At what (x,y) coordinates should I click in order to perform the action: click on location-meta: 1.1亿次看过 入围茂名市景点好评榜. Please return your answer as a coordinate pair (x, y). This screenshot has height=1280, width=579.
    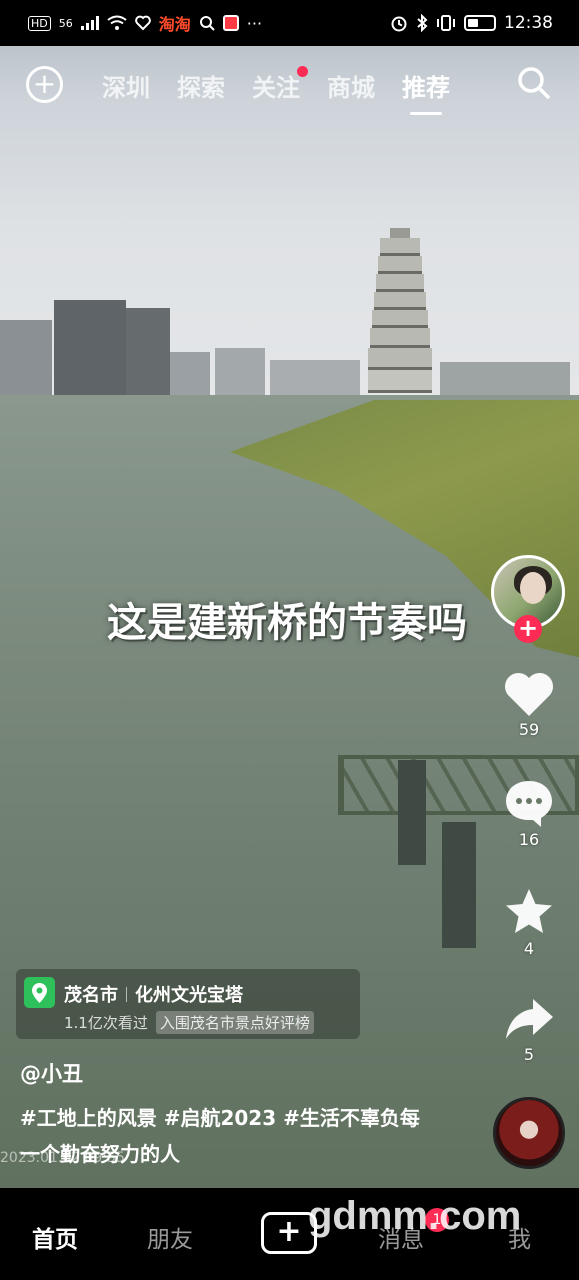
    Looking at the image, I should click on (189, 1022).